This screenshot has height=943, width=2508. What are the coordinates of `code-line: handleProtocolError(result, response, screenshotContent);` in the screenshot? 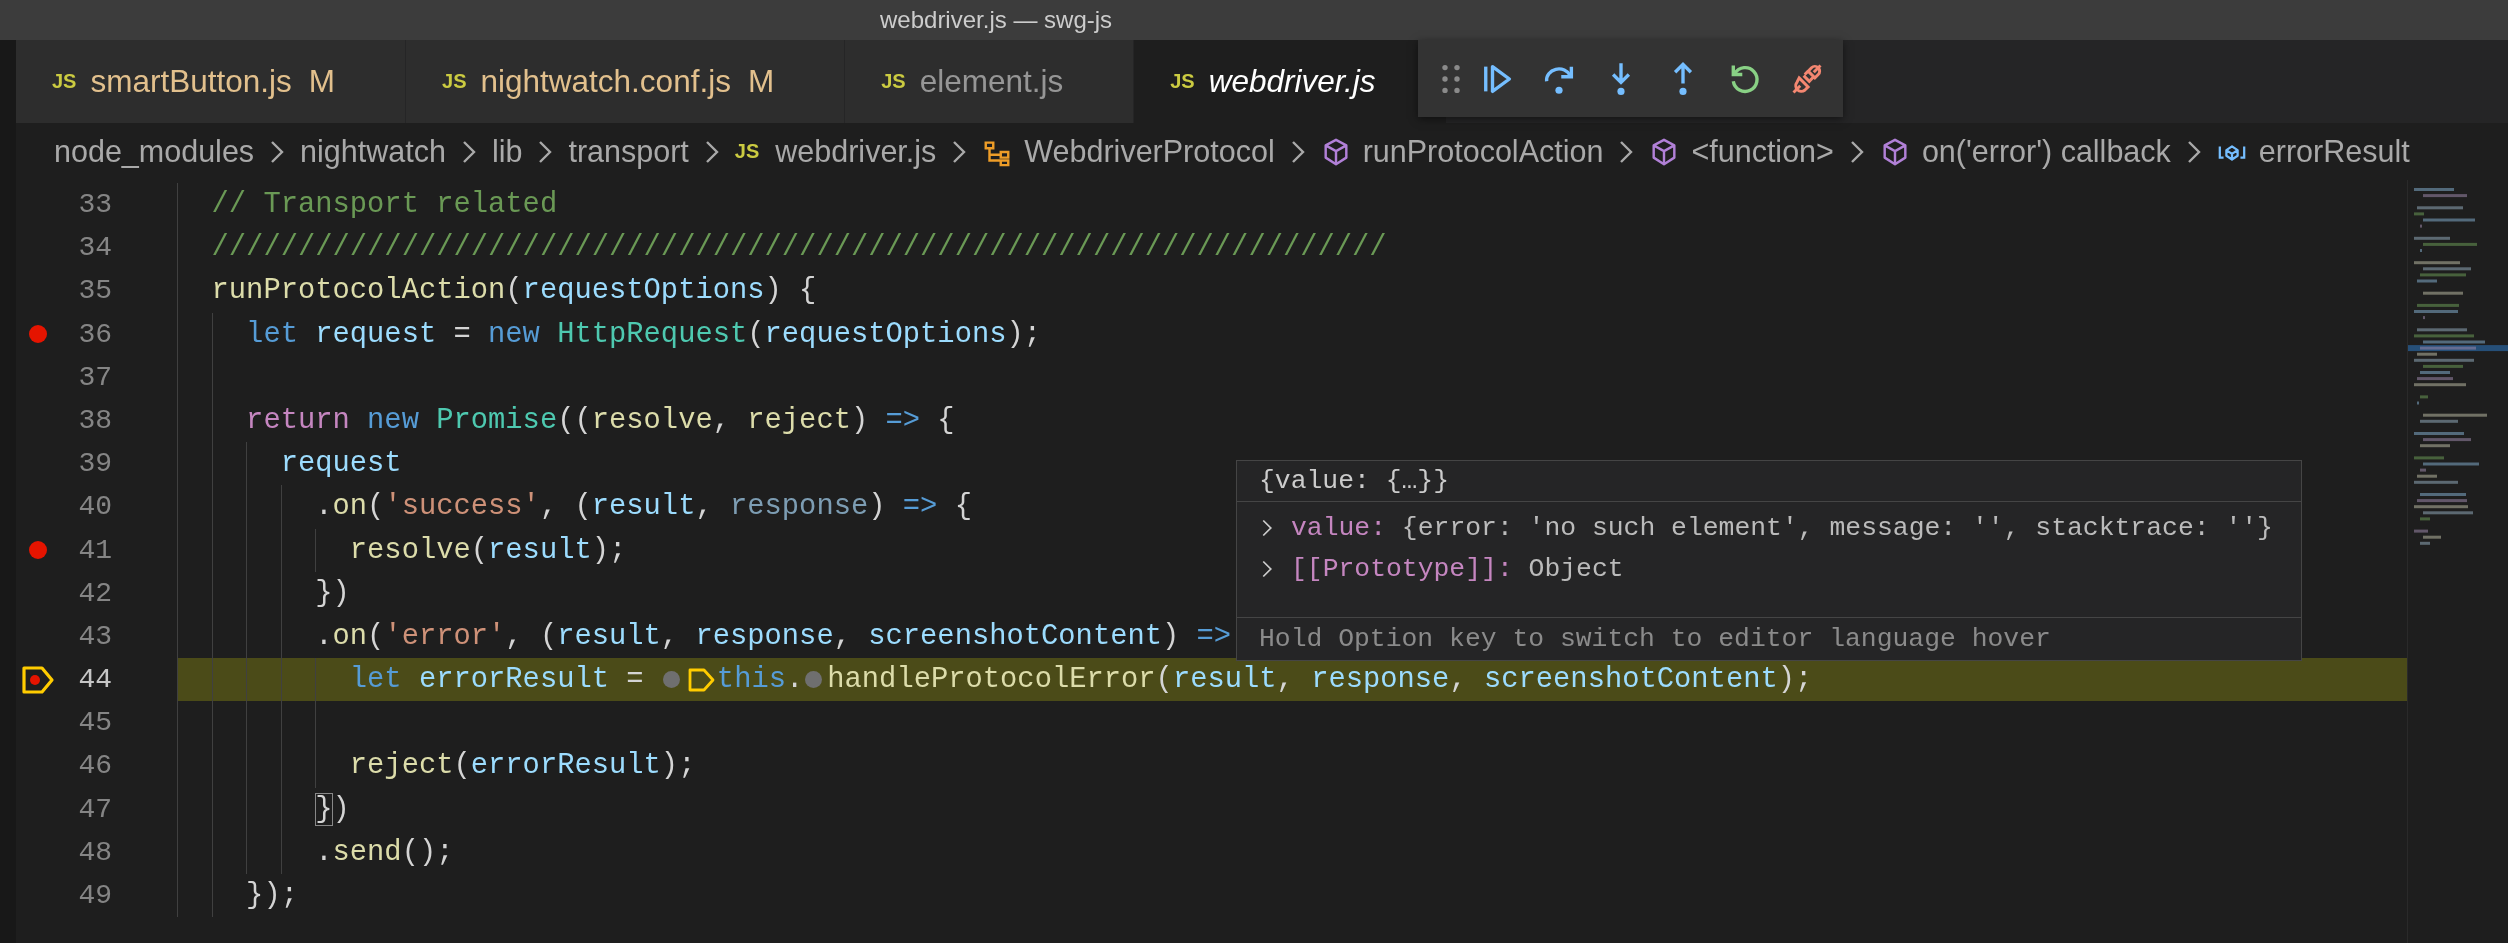 It's located at (1320, 680).